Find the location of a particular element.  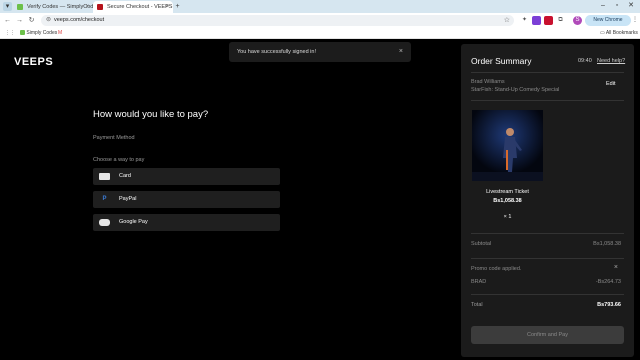

site-info-icon: ⊜ is located at coordinates (48, 20).